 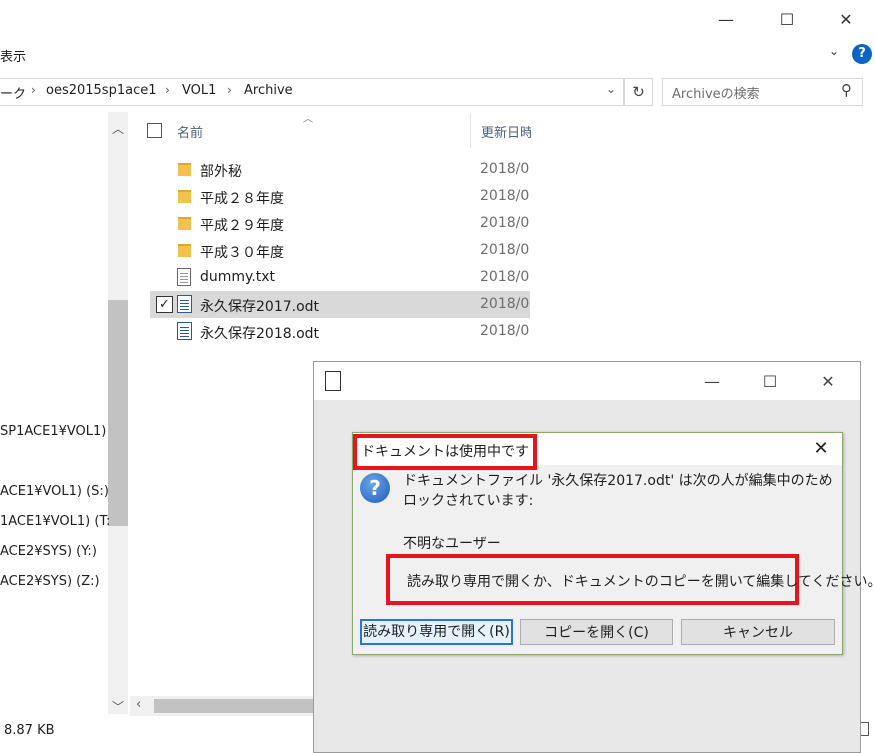 I want to click on scroll-up-icon: ︿, so click(x=118, y=128).